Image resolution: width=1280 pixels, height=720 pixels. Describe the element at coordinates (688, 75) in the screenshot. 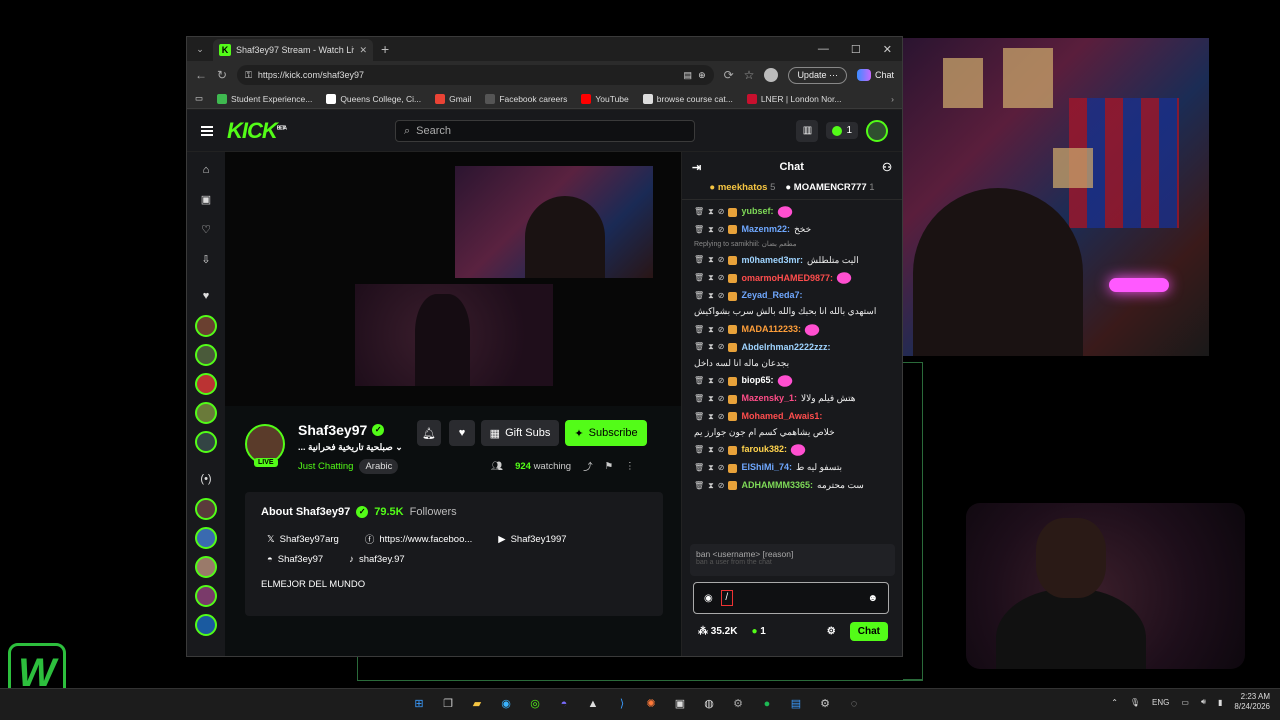

I see `reader-icon: ▤` at that location.